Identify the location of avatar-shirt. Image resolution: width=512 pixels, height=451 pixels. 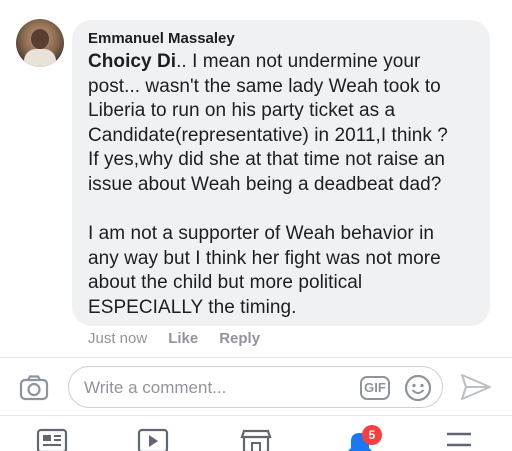
(40, 58).